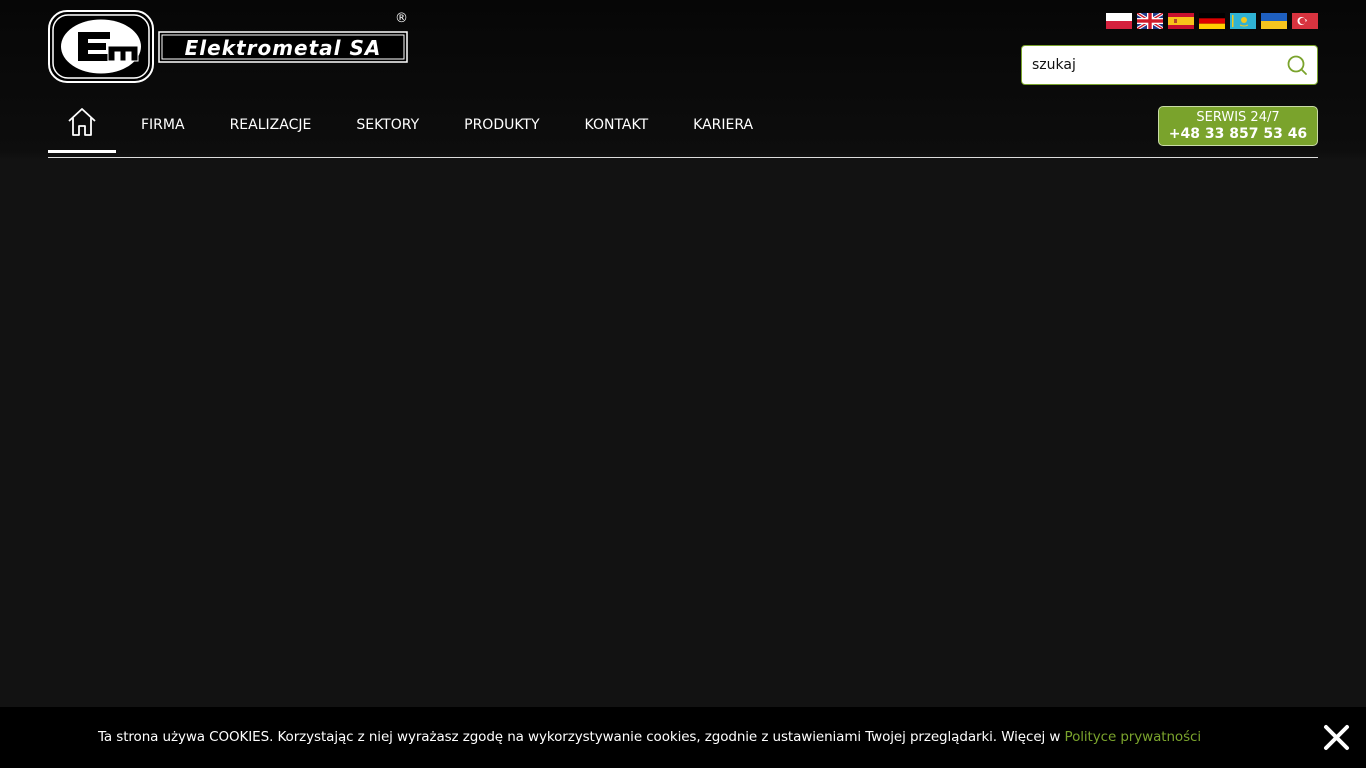  I want to click on site-logo: Elektrometal SA ®, so click(229, 47).